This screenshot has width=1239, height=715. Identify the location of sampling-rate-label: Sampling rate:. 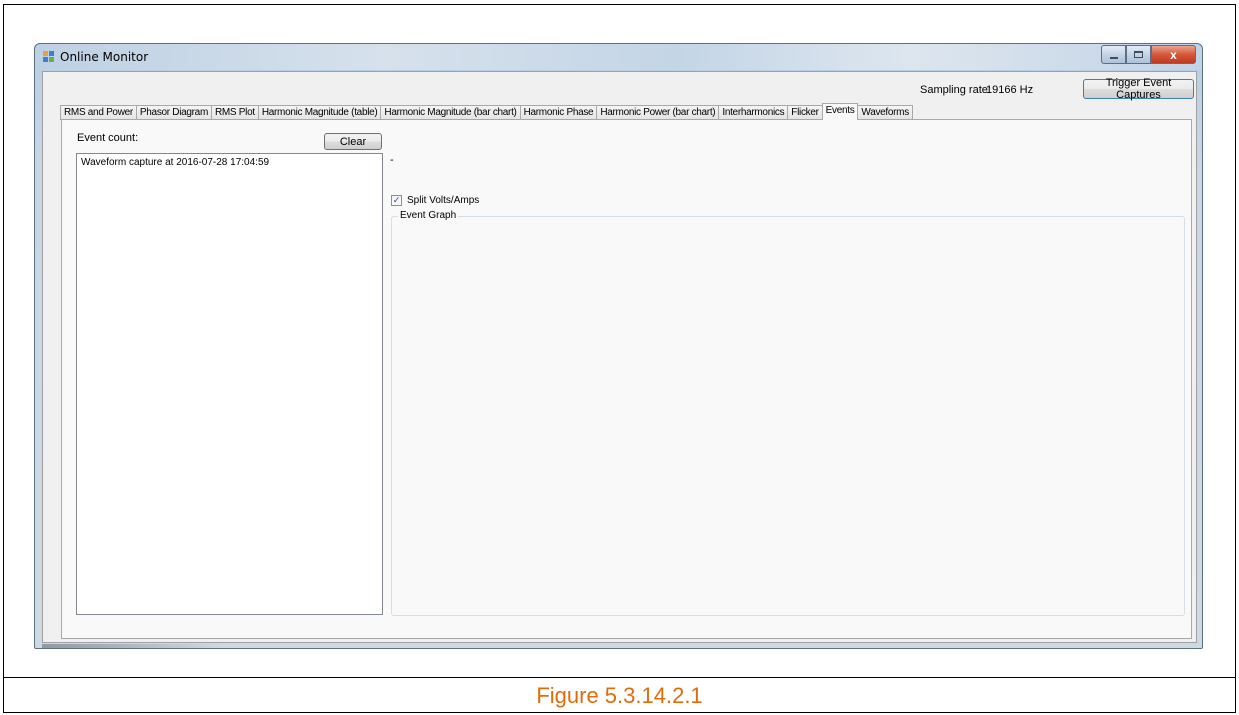
(955, 90).